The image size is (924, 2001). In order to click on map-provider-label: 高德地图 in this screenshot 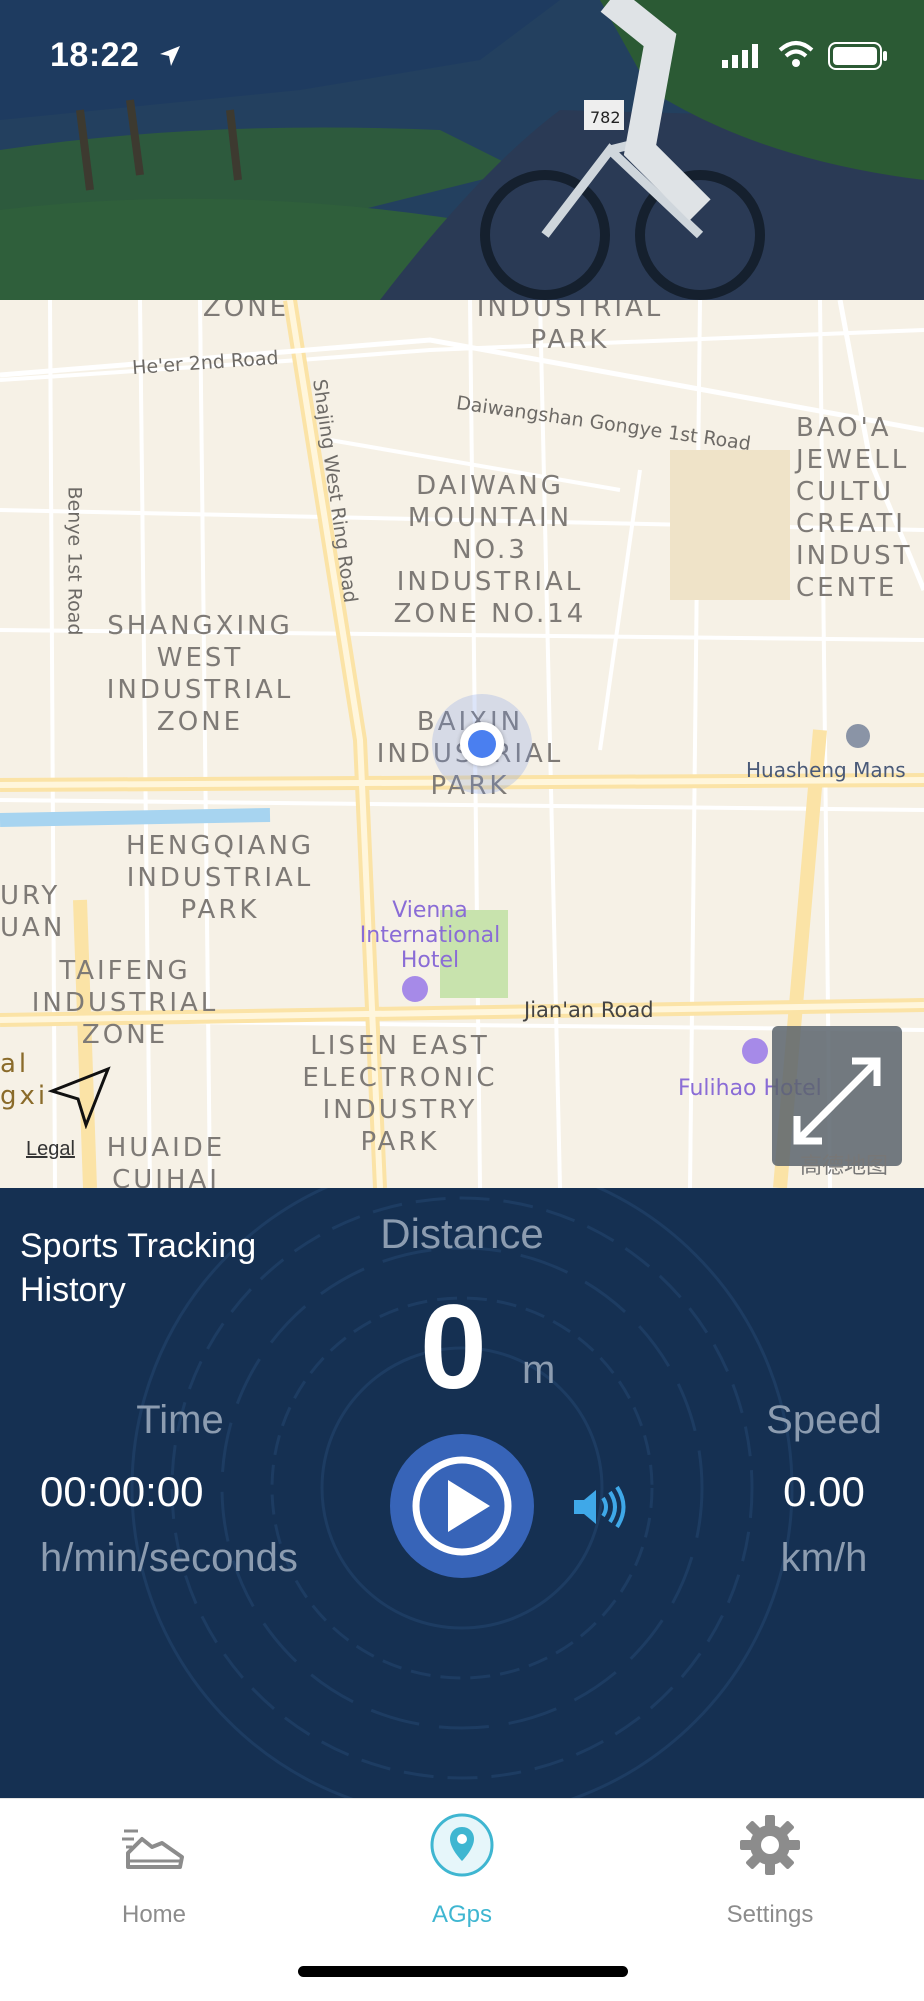, I will do `click(844, 1166)`.